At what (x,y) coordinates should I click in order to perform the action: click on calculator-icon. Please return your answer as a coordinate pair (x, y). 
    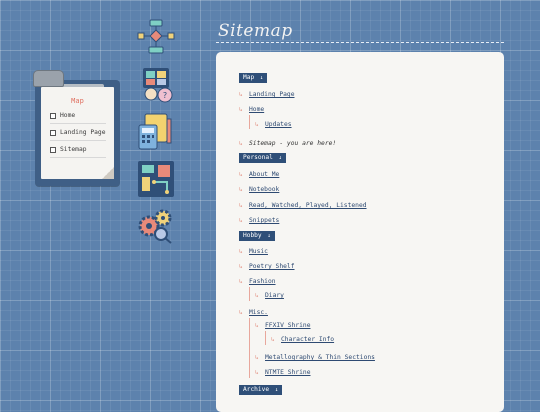
    Looking at the image, I should click on (156, 132).